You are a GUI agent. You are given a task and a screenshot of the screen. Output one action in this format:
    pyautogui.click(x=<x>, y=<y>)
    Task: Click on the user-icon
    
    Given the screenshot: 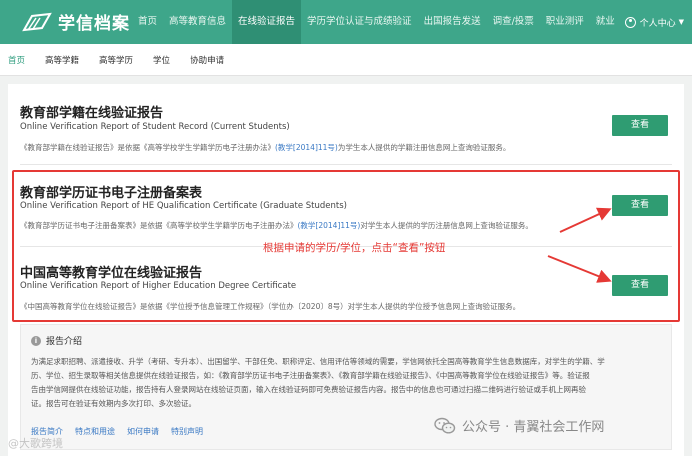 What is the action you would take?
    pyautogui.click(x=630, y=22)
    